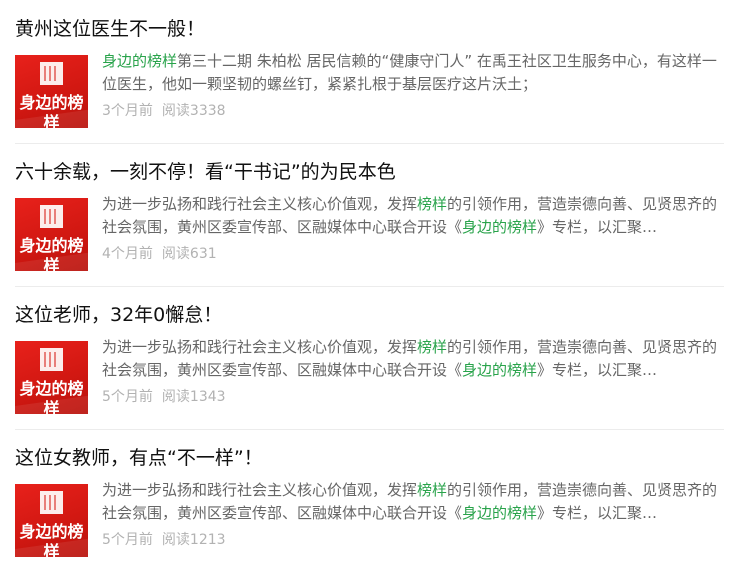 This screenshot has height=572, width=739. Describe the element at coordinates (110, 29) in the screenshot. I see `article-title: 黄州这位医生不一般！` at that location.